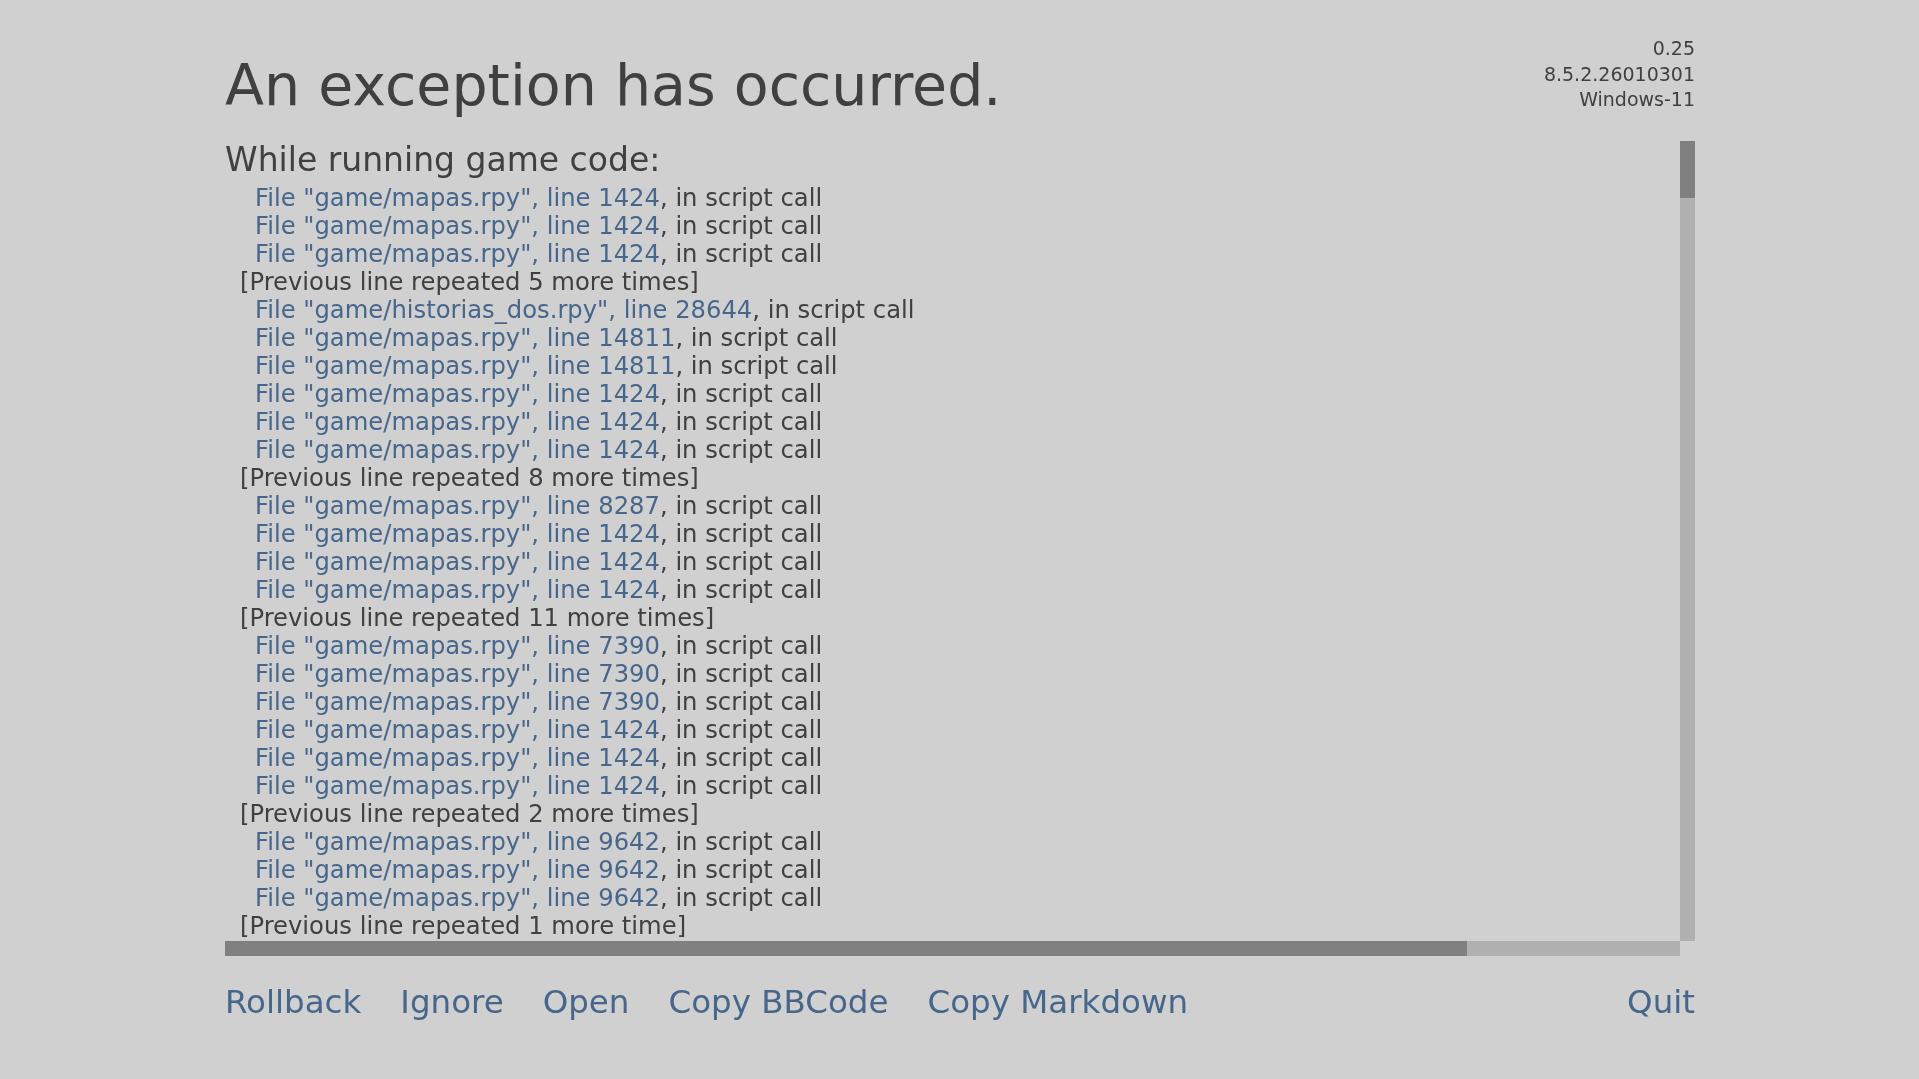  Describe the element at coordinates (586, 1002) in the screenshot. I see `open-button: Open` at that location.